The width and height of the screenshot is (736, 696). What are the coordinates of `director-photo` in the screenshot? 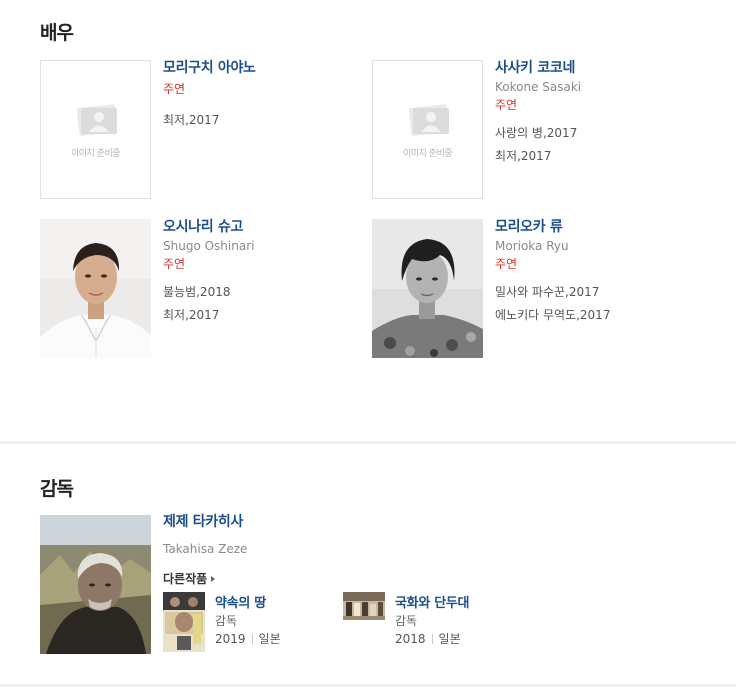 It's located at (95, 584).